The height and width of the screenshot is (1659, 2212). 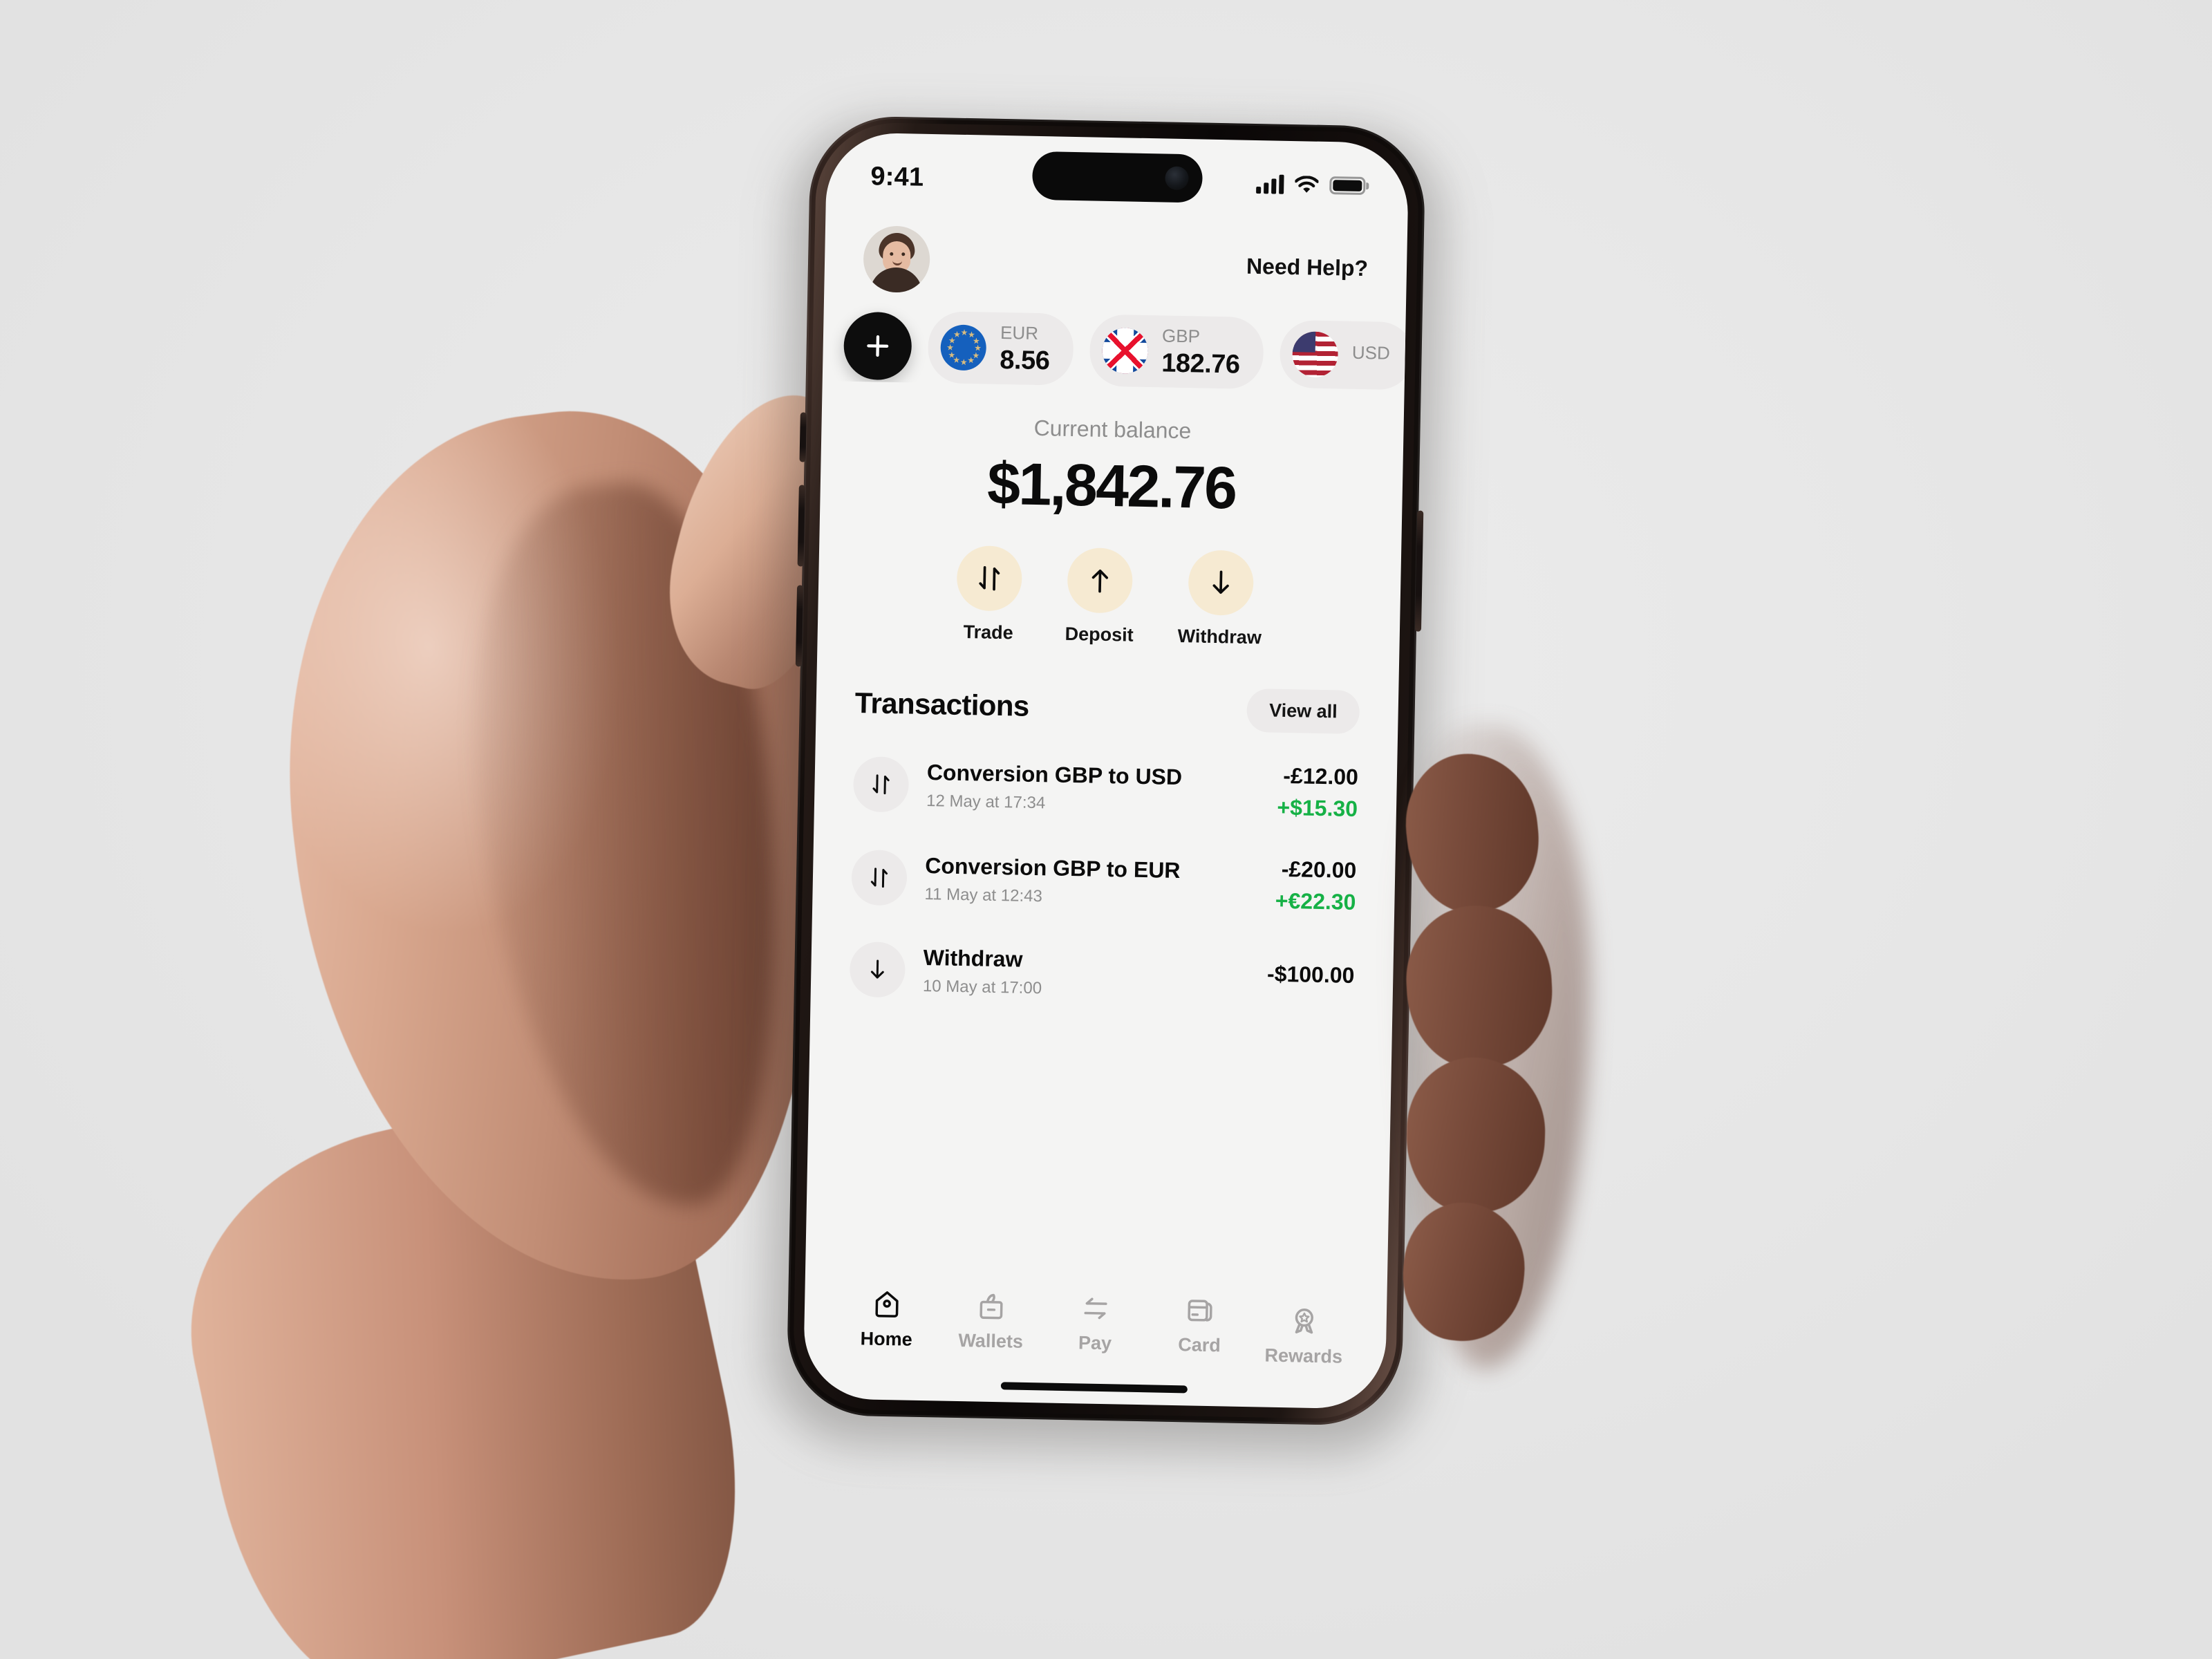 What do you see at coordinates (1099, 634) in the screenshot?
I see `action-label: Deposit` at bounding box center [1099, 634].